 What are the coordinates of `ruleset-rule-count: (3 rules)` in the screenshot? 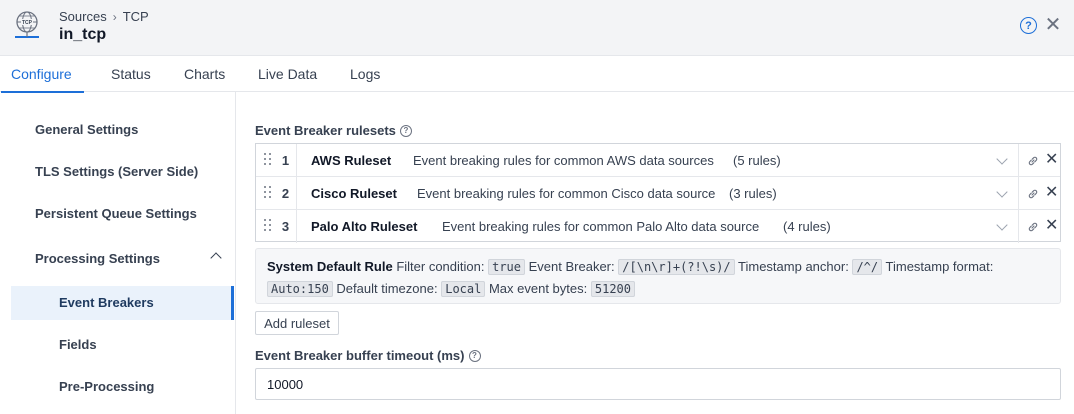 It's located at (753, 193).